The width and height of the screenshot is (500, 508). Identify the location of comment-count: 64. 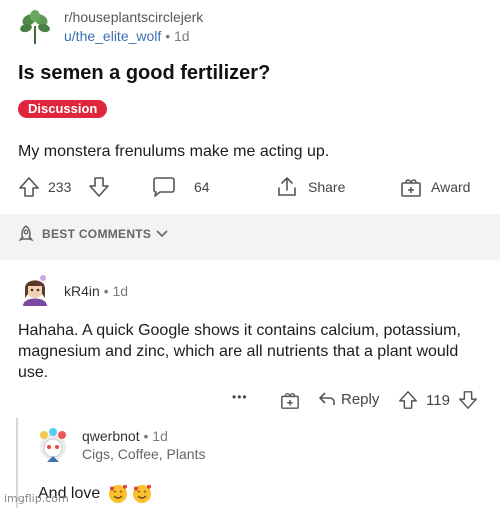
(202, 187).